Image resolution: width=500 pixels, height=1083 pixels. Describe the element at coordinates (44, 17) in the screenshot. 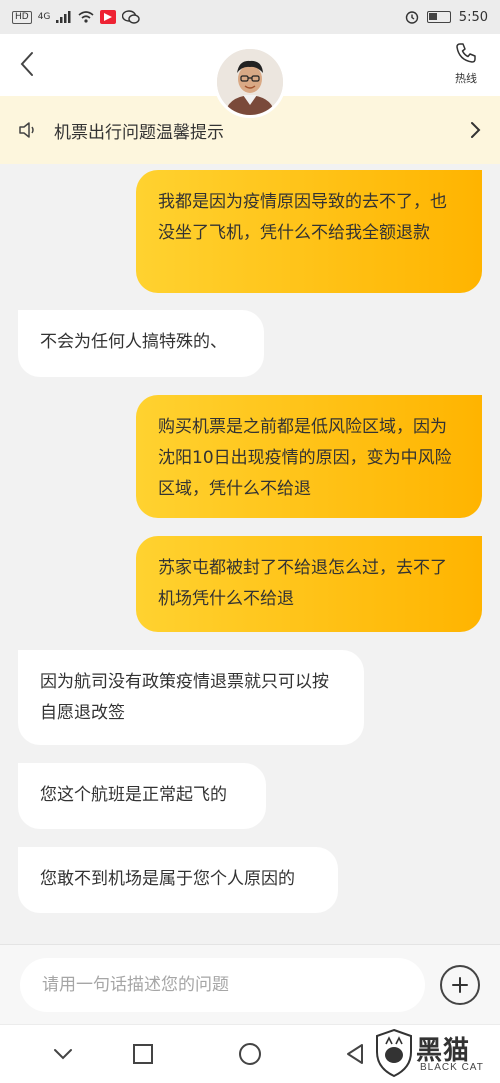

I see `signal-icon: 4G` at that location.